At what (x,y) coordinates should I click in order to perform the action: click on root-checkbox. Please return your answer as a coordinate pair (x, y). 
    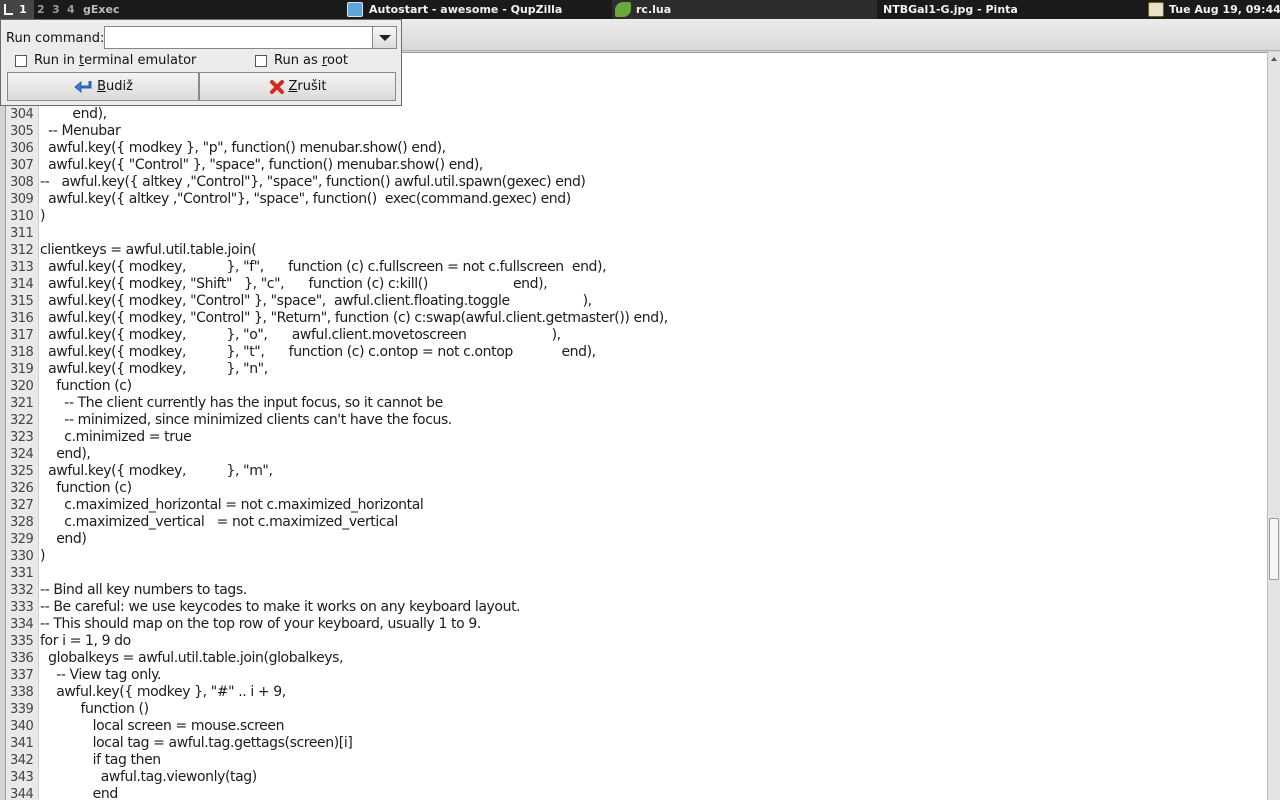
    Looking at the image, I should click on (261, 61).